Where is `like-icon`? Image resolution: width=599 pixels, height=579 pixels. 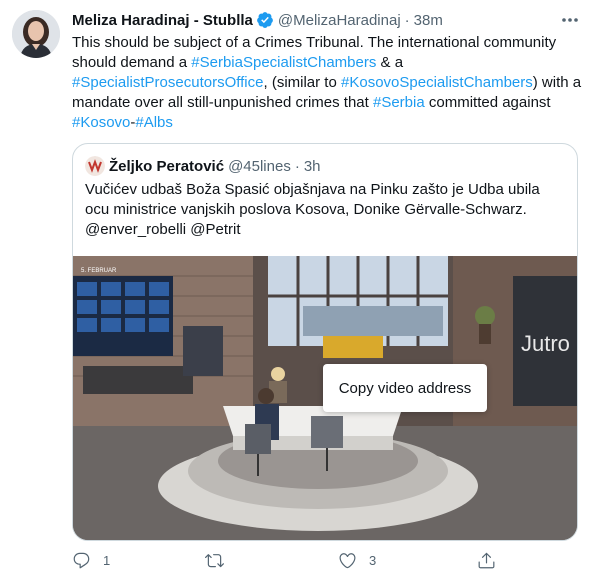
like-icon is located at coordinates (347, 561).